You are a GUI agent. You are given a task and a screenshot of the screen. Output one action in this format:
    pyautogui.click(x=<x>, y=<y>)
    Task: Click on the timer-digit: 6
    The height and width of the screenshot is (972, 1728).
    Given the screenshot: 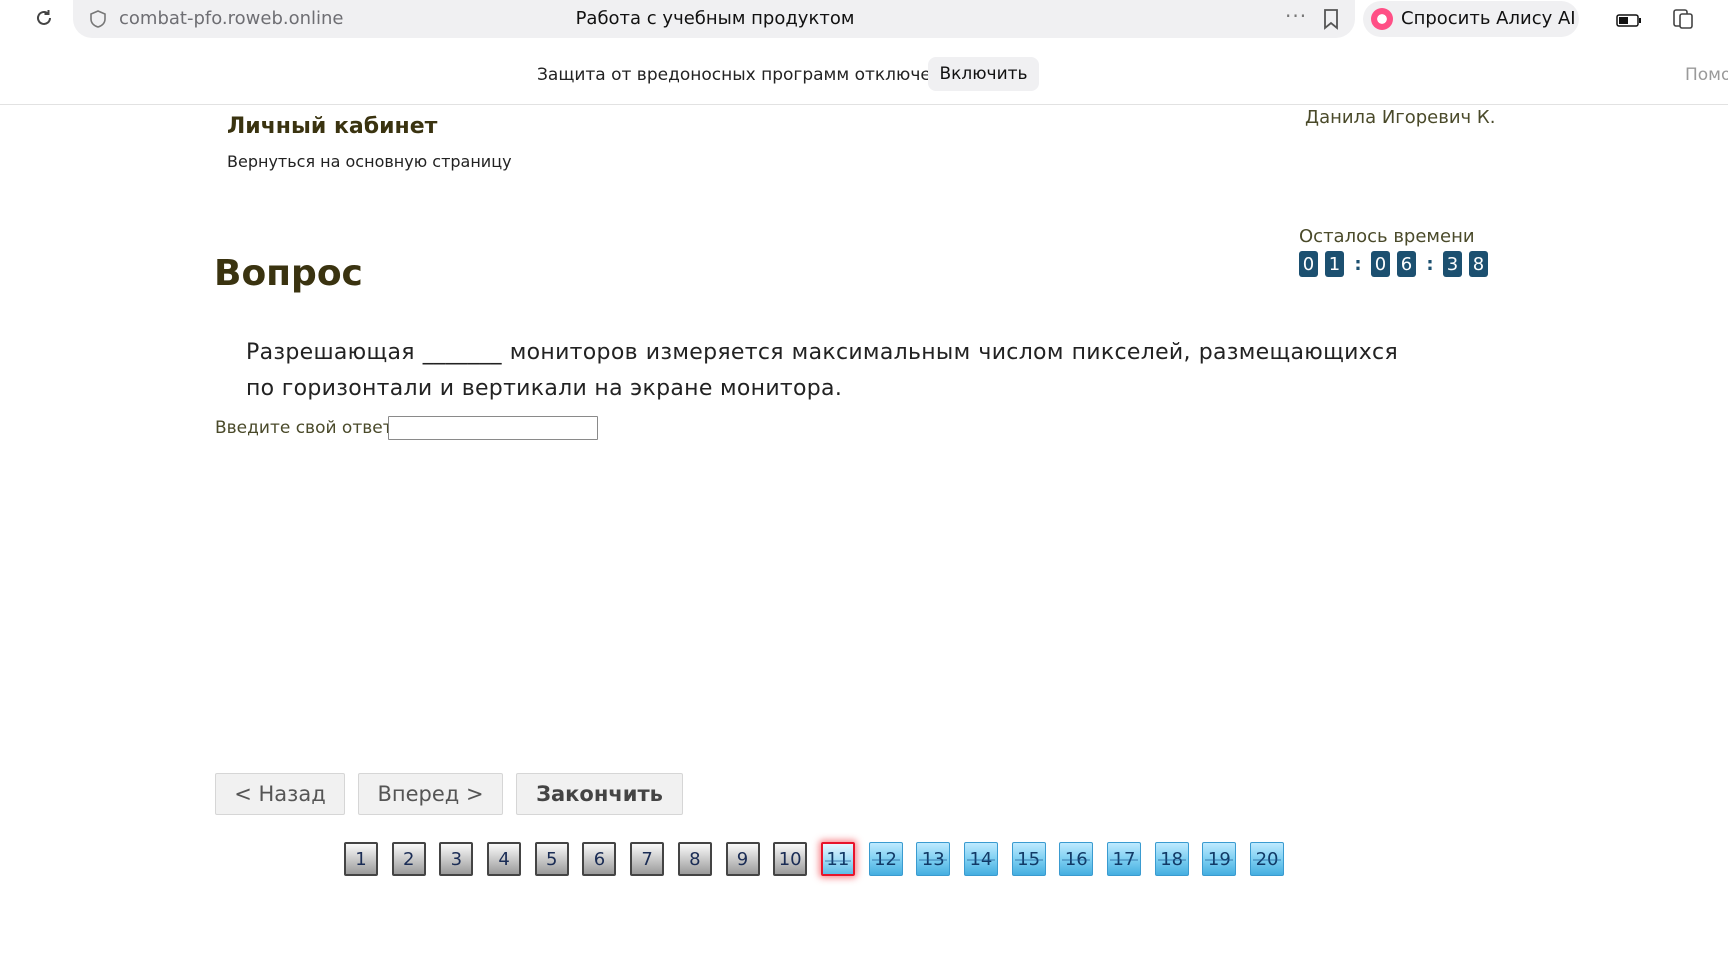 What is the action you would take?
    pyautogui.click(x=1406, y=264)
    